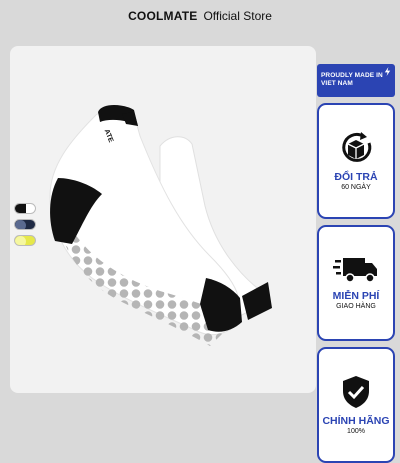 This screenshot has height=463, width=400. I want to click on badge-authentic-title: CHÍNH HÃNG, so click(356, 421).